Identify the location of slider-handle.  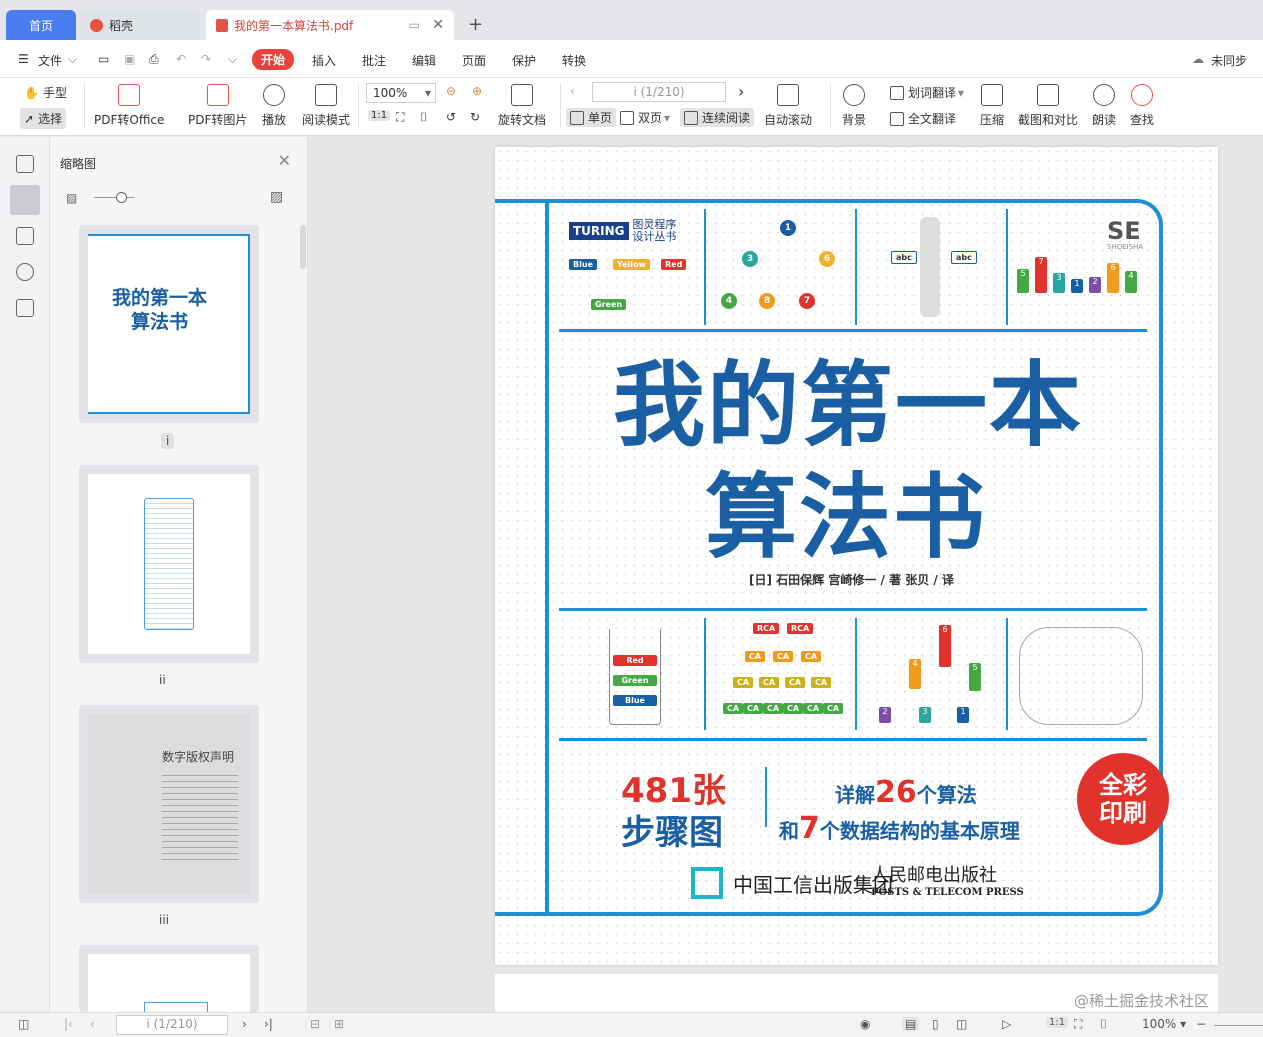
(121, 197).